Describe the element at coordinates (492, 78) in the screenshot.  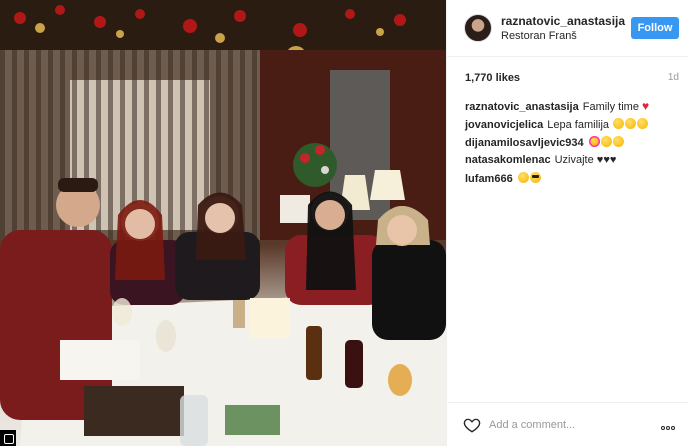
I see `likes-count: 1,770 likes` at that location.